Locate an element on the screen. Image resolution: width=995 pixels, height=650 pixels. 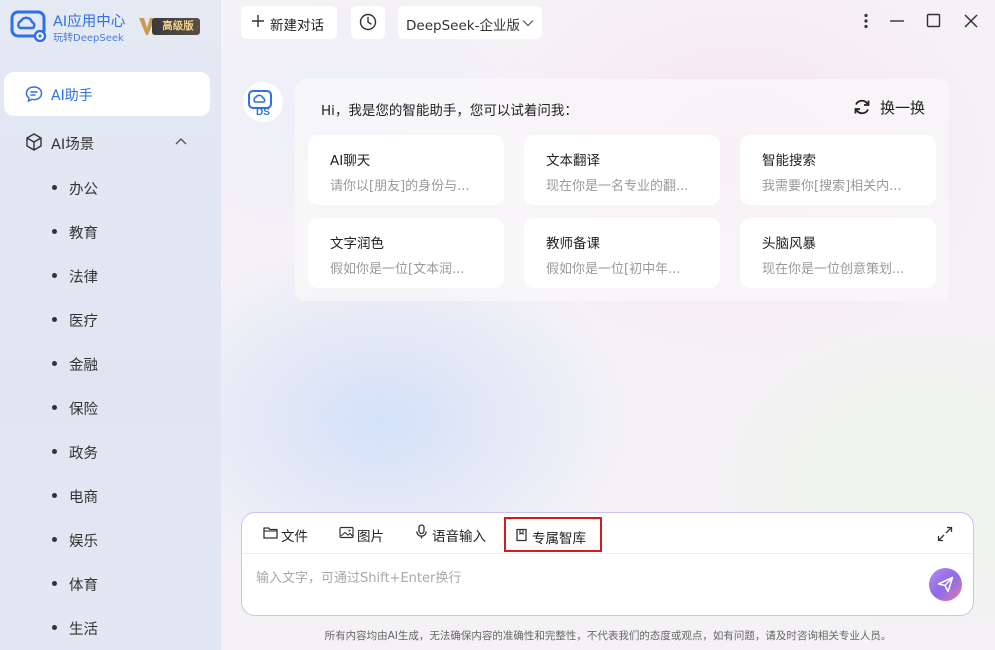
image-icon is located at coordinates (346, 532).